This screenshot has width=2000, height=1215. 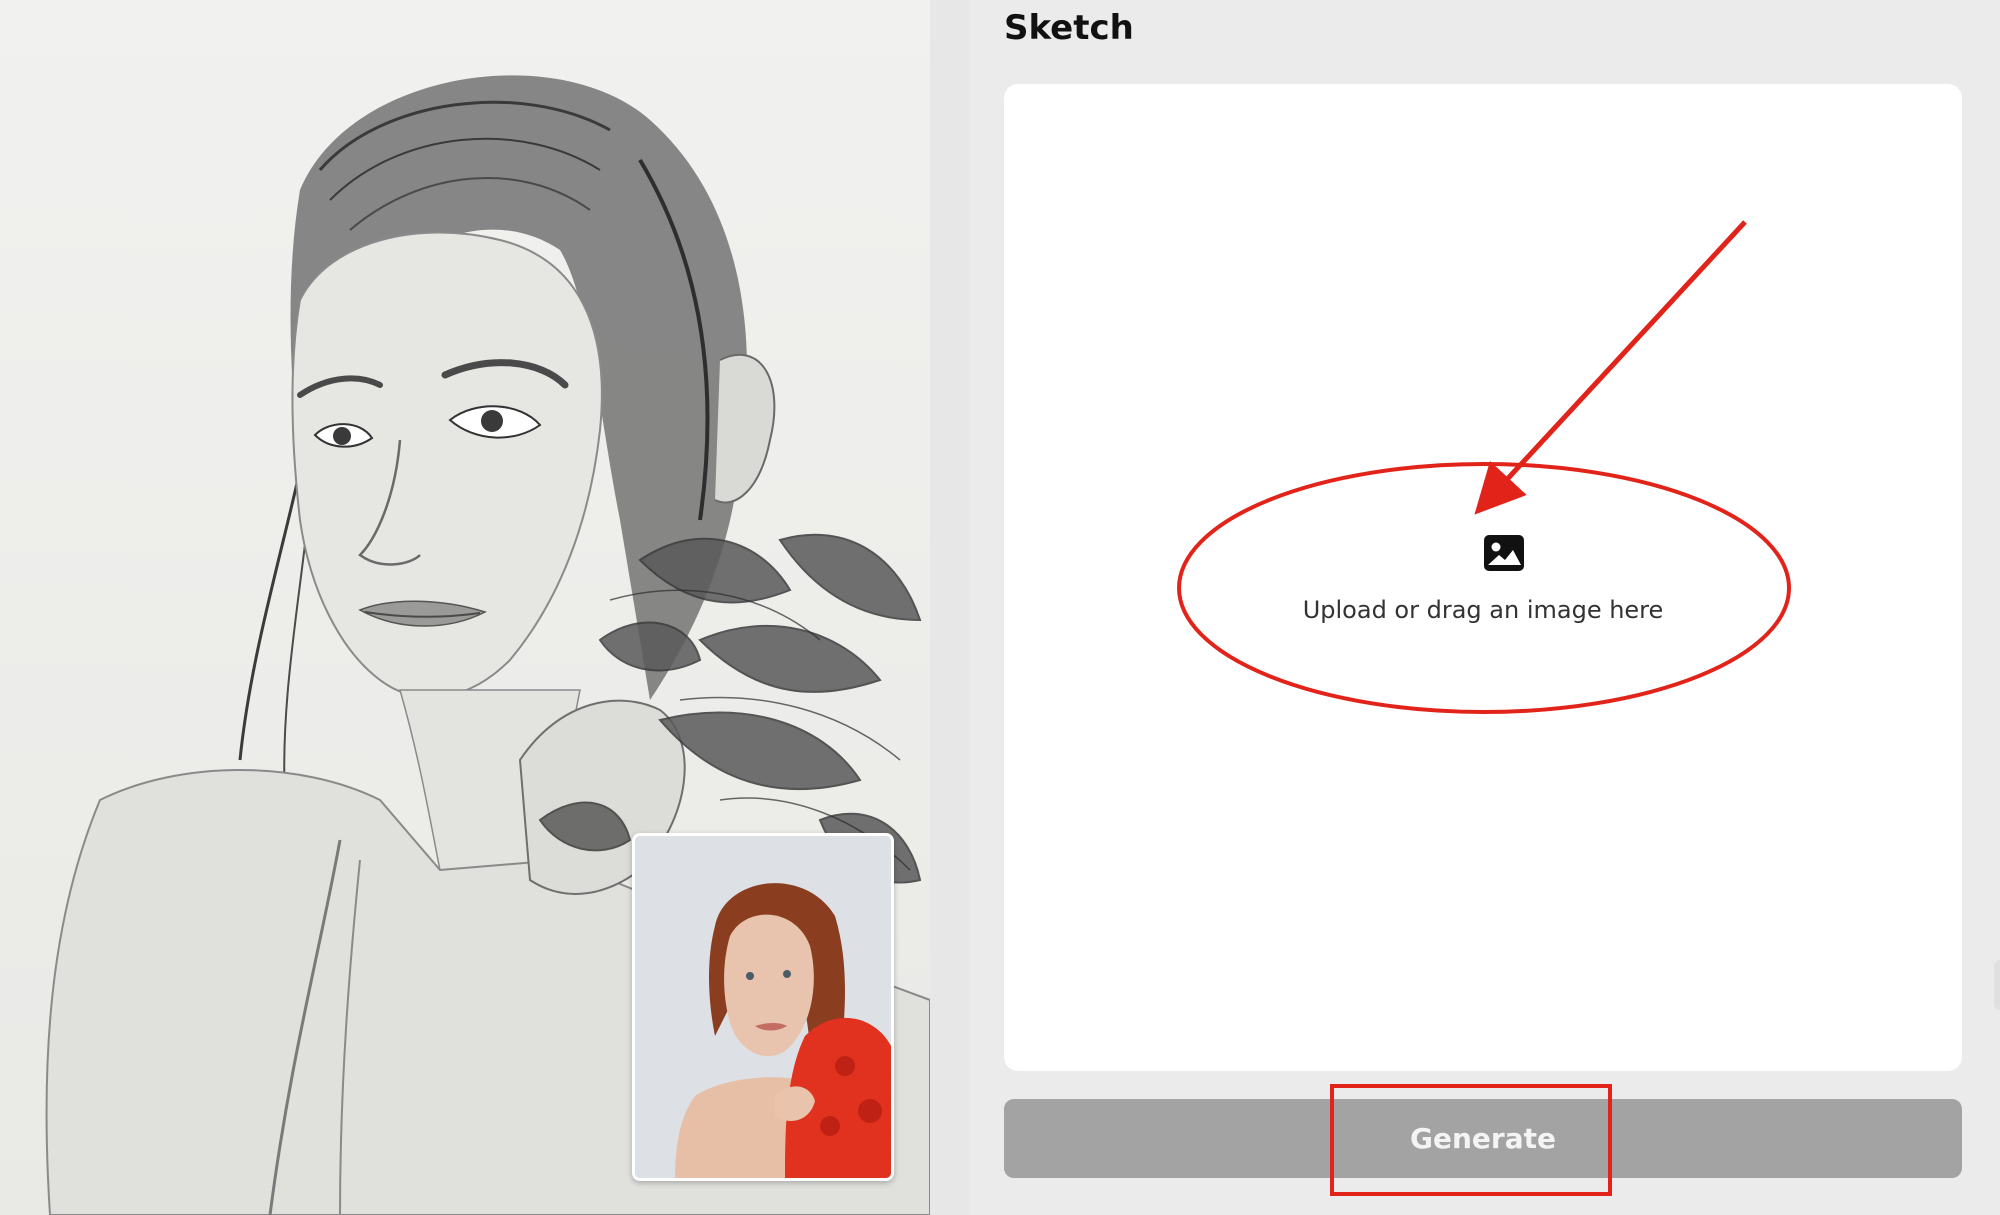 What do you see at coordinates (1069, 28) in the screenshot?
I see `panel-title: Sketch` at bounding box center [1069, 28].